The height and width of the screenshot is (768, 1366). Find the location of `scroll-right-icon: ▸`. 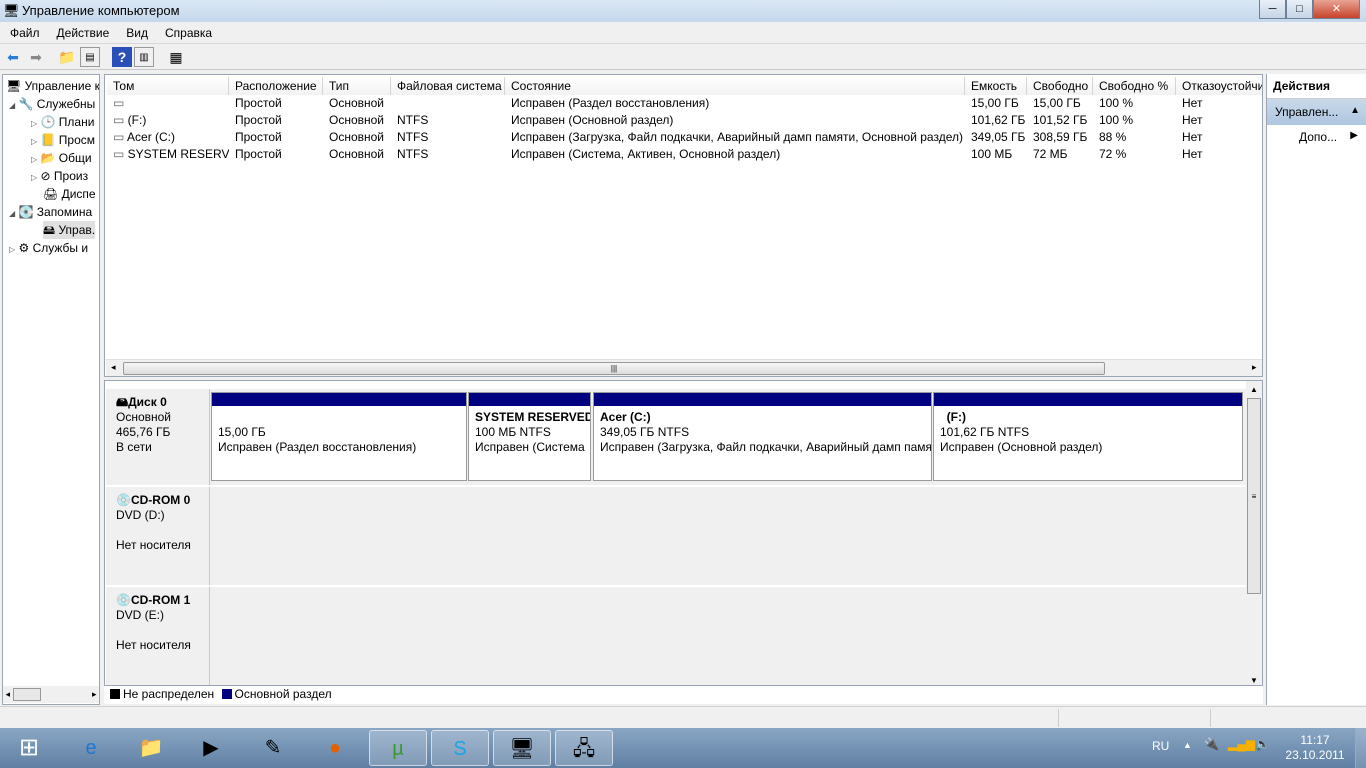

scroll-right-icon: ▸ is located at coordinates (1254, 367).